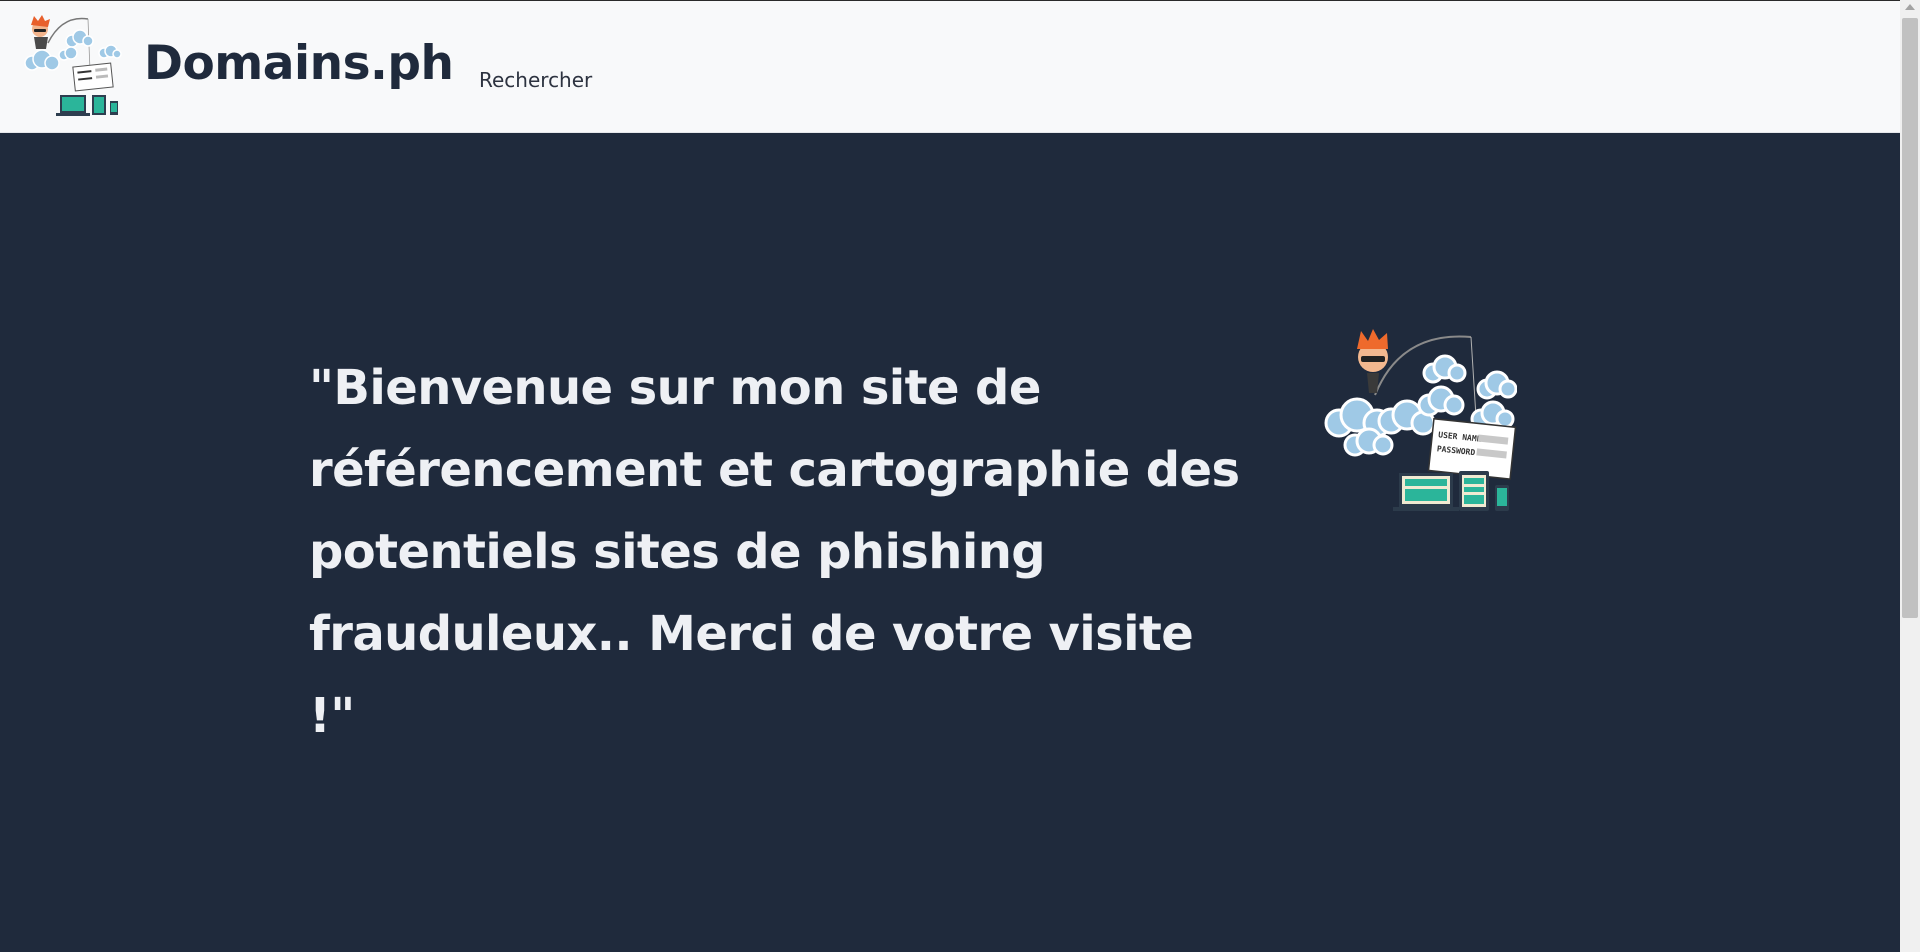  What do you see at coordinates (73, 65) in the screenshot?
I see `phishing-hacker-logo-icon` at bounding box center [73, 65].